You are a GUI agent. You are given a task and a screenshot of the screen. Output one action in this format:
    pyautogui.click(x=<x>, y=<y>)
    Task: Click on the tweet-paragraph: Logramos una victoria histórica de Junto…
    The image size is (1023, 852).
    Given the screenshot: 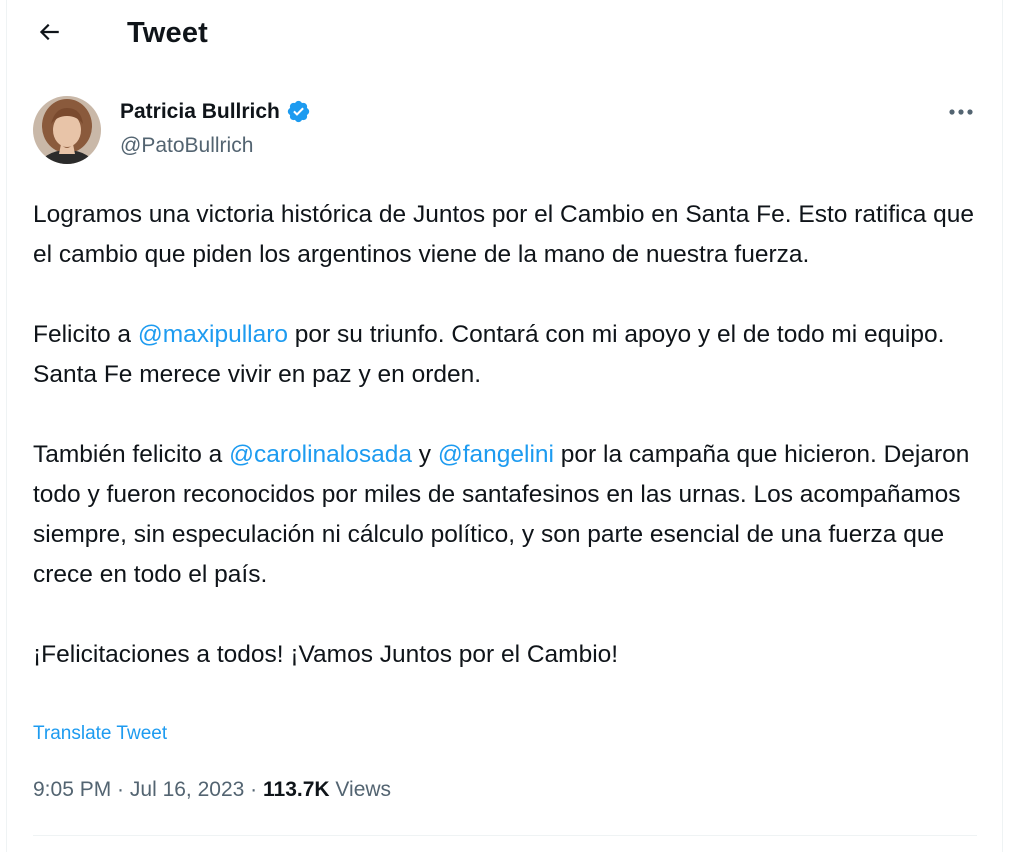 What is the action you would take?
    pyautogui.click(x=510, y=235)
    